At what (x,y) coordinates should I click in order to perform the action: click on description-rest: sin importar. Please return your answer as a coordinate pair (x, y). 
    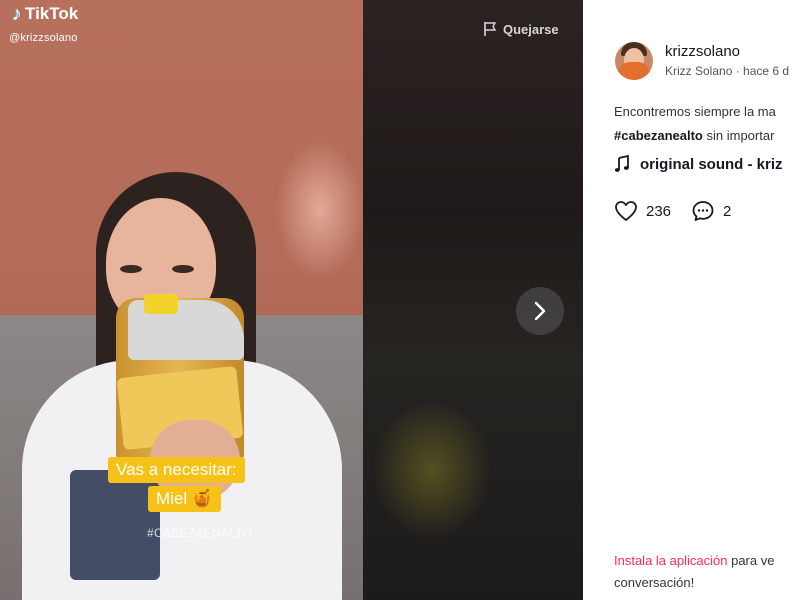
    Looking at the image, I should click on (740, 135).